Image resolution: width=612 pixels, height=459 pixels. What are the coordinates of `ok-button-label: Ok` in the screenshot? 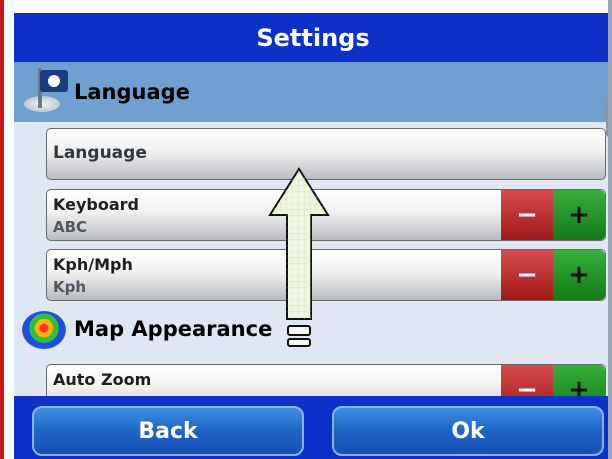 It's located at (468, 431).